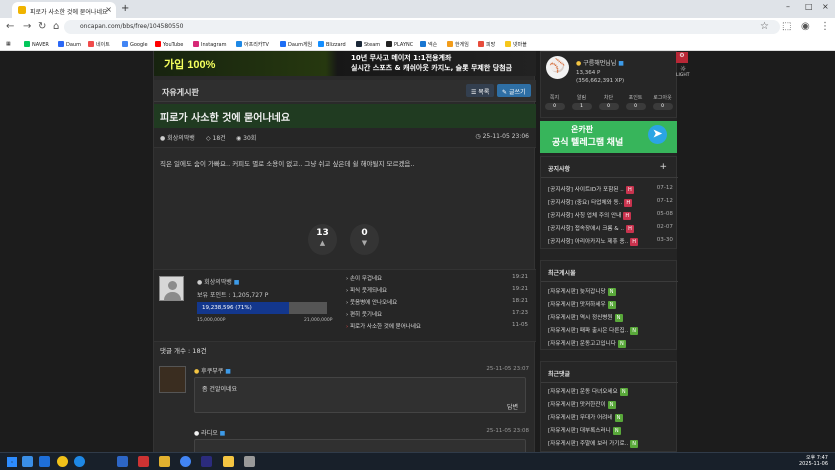  Describe the element at coordinates (296, 44) in the screenshot. I see `bookmark-daum-game: Daum게임` at that location.